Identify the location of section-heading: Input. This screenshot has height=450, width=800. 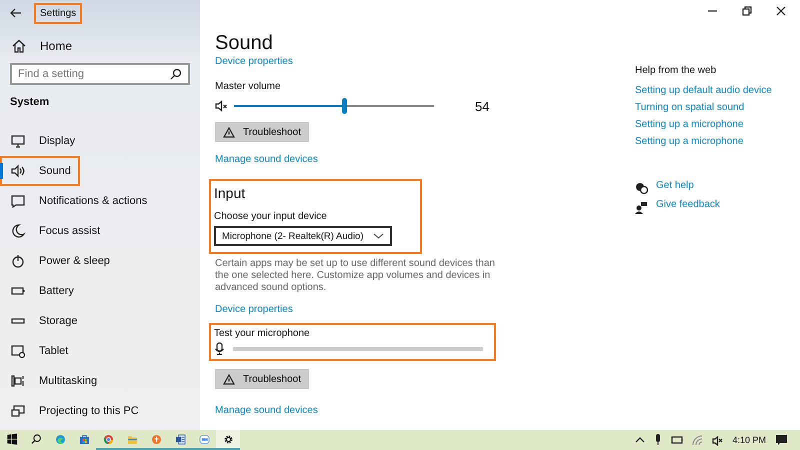
(230, 194).